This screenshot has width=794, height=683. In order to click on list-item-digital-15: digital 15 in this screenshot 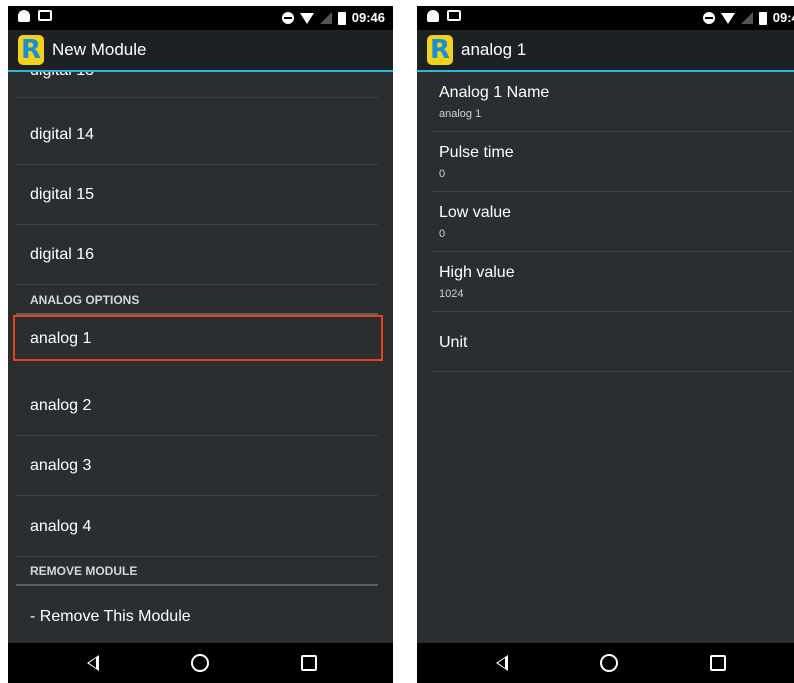, I will do `click(197, 195)`.